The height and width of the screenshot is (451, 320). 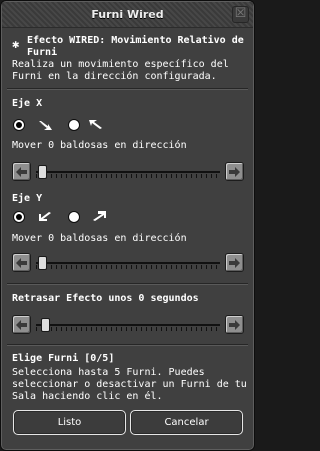 What do you see at coordinates (105, 298) in the screenshot?
I see `delay-label: Retrasar Efecto unos 0 segundos` at bounding box center [105, 298].